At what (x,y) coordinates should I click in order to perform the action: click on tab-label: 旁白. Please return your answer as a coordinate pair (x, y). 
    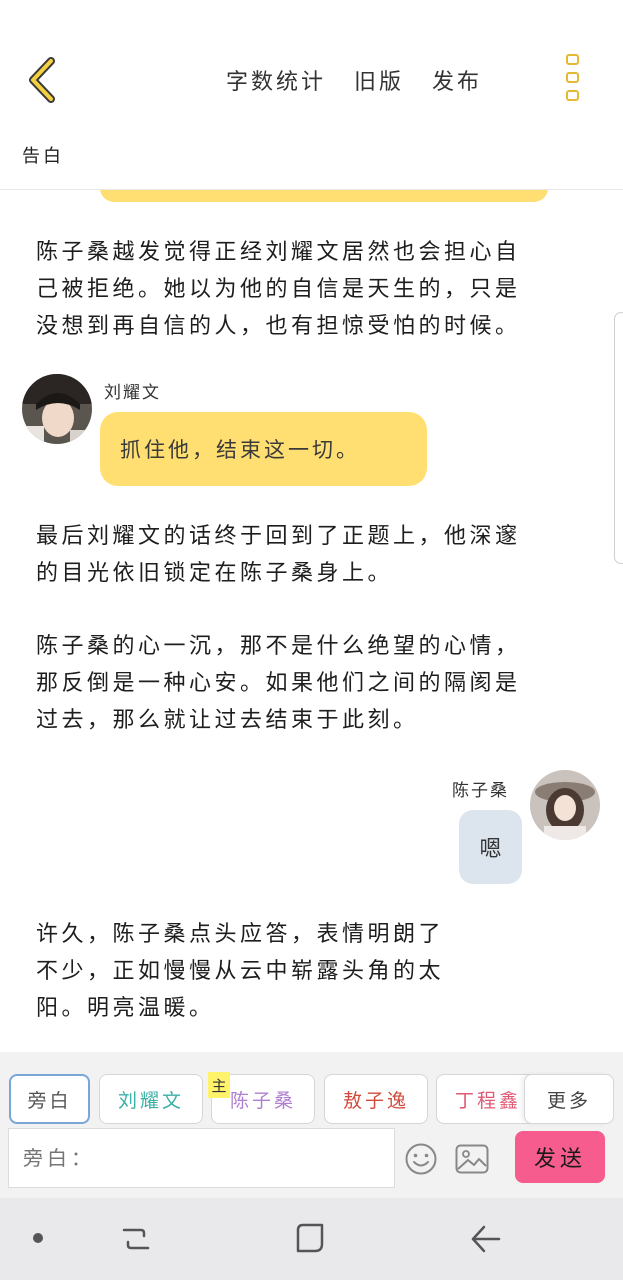
    Looking at the image, I should click on (49, 1100).